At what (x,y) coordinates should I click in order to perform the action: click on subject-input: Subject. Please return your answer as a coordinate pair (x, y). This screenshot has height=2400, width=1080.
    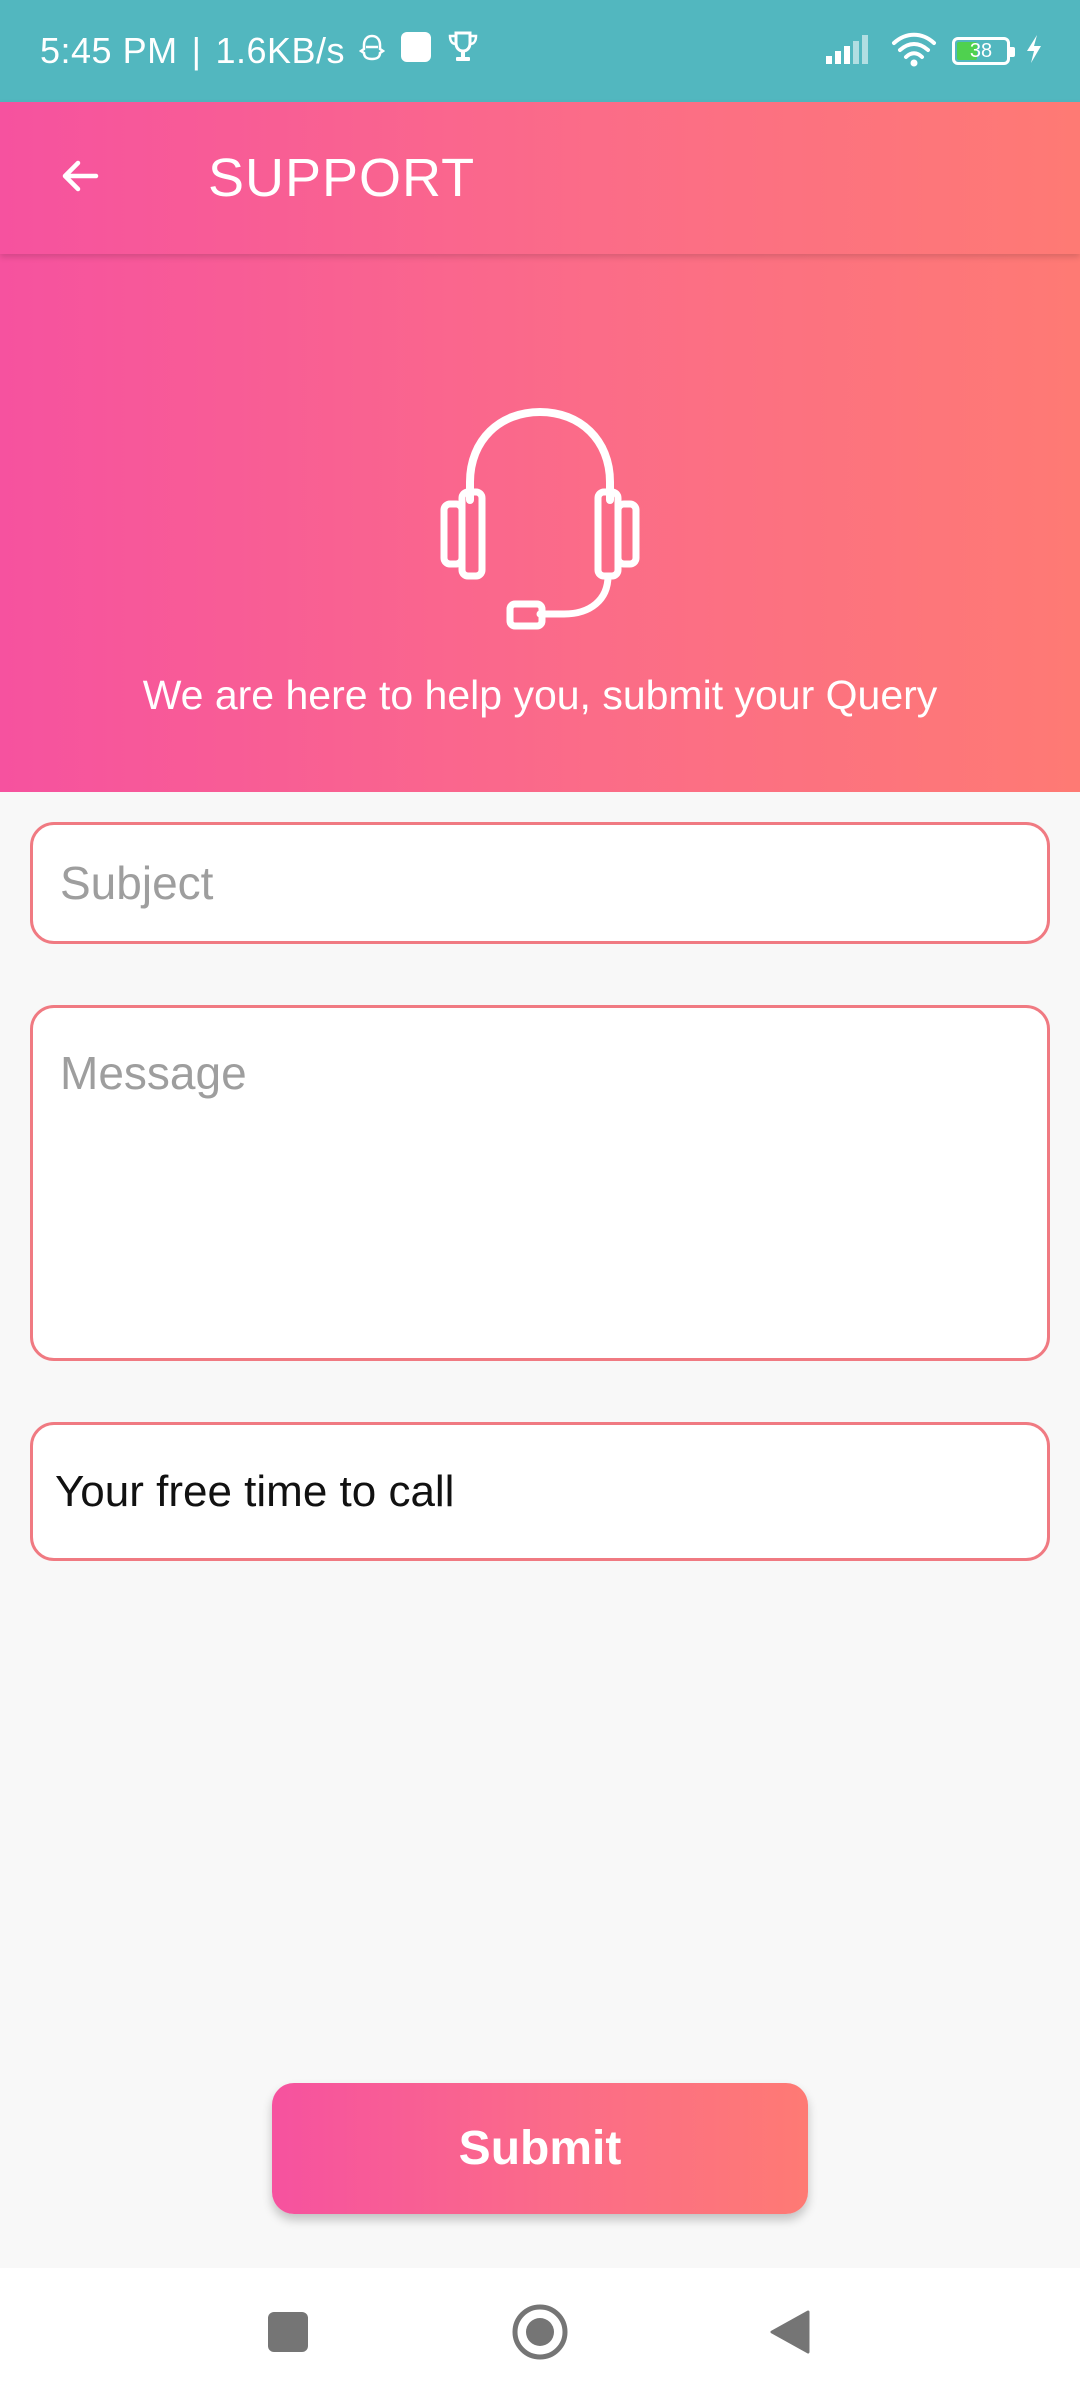
    Looking at the image, I should click on (540, 883).